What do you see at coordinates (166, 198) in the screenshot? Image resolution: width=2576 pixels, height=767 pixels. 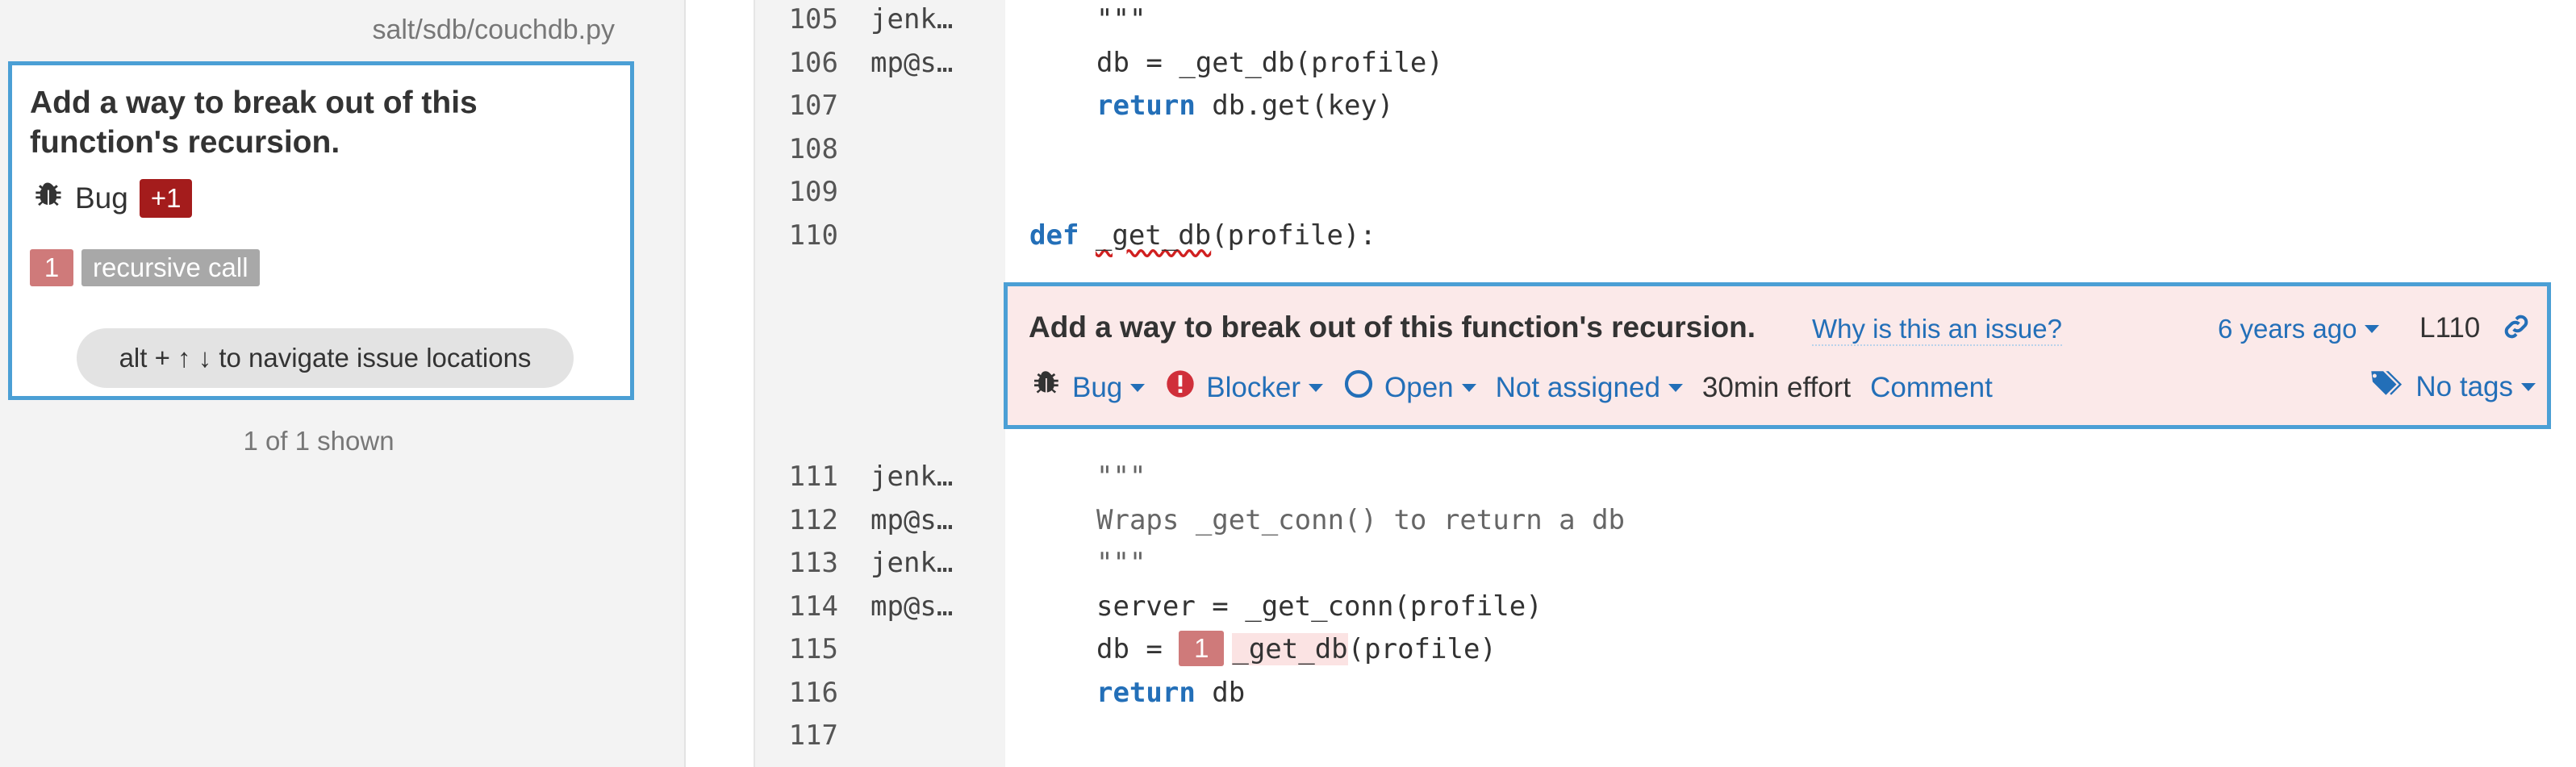 I see `additional-locations-badge: +1` at bounding box center [166, 198].